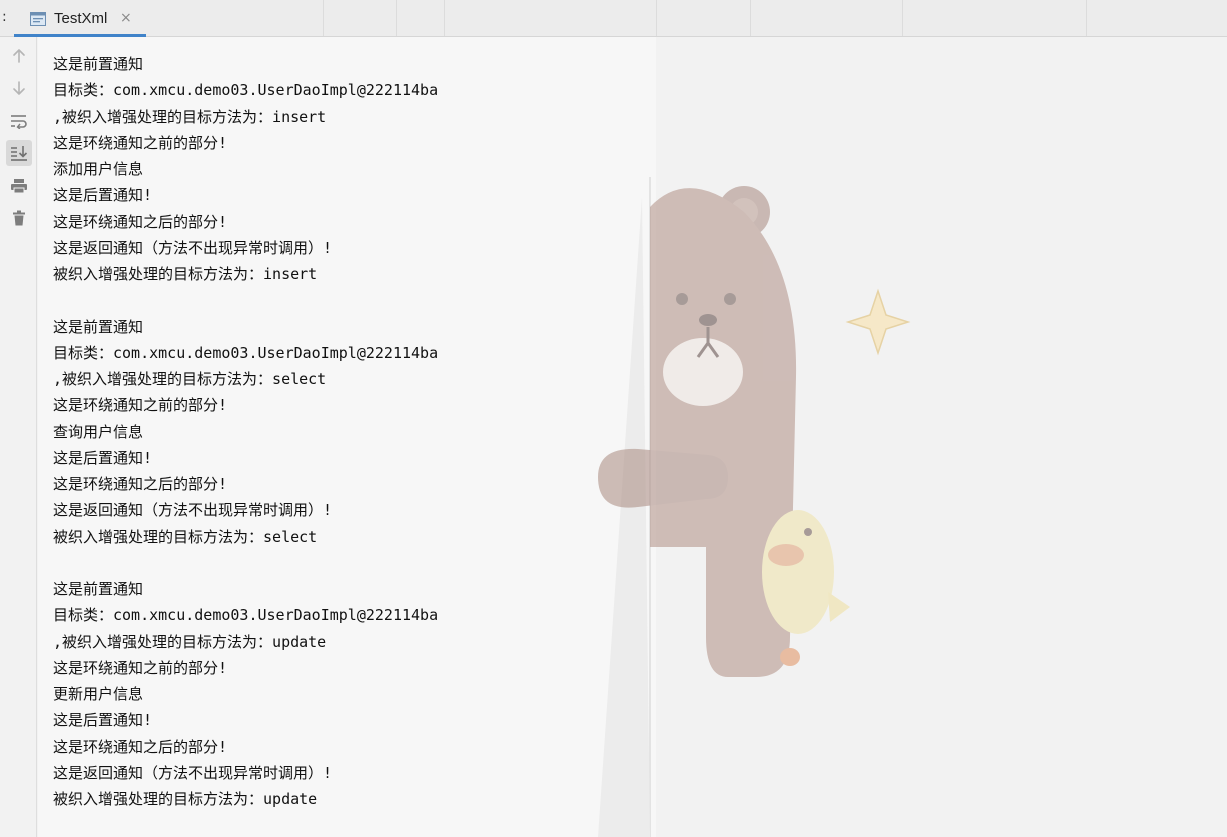  Describe the element at coordinates (190, 379) in the screenshot. I see `console-line: ,被织入增强处理的目标方法为：select` at that location.